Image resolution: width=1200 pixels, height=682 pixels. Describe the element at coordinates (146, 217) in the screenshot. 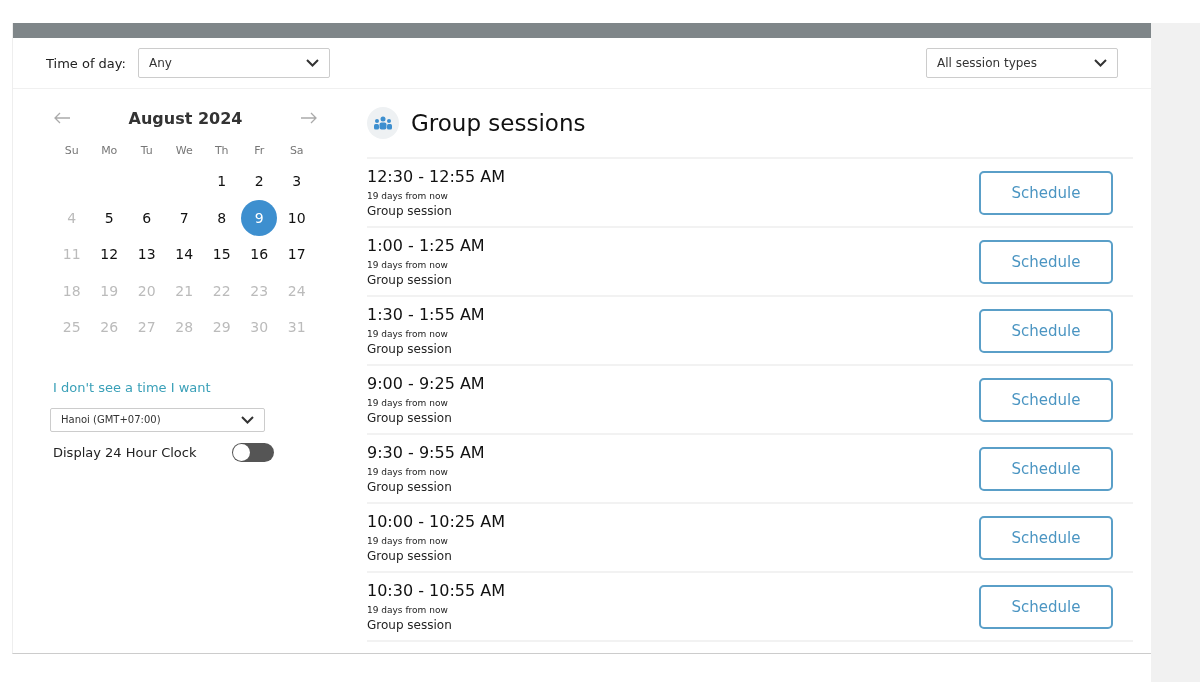

I see `calendar-day: 6` at that location.